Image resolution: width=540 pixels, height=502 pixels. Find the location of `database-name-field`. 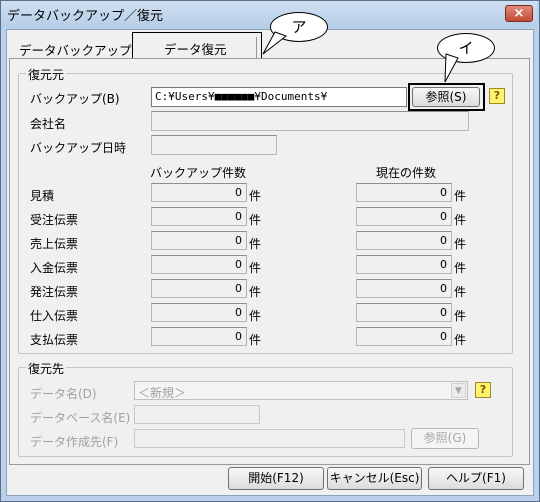

database-name-field is located at coordinates (197, 414).